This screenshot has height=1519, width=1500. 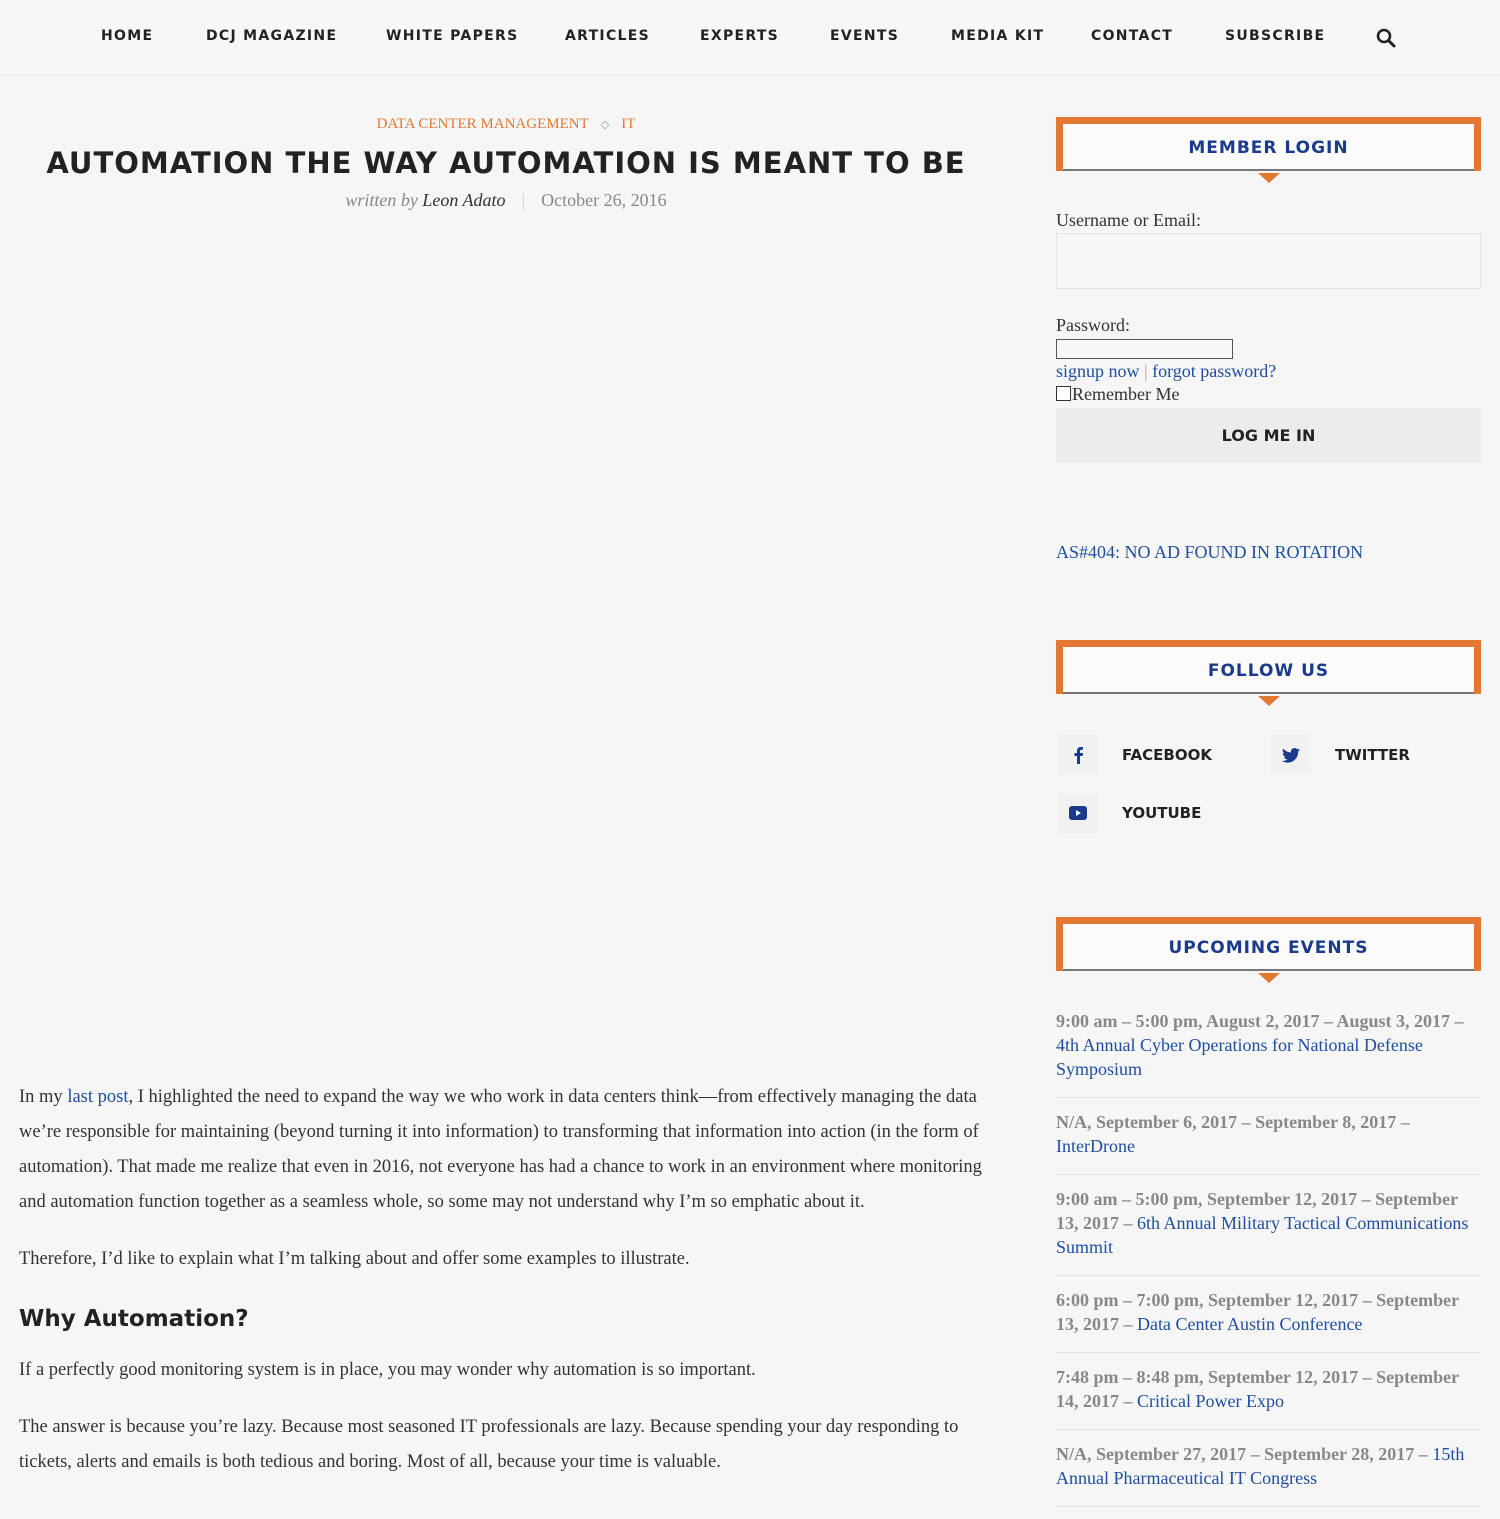 I want to click on social-facebook: FACEBOOK, so click(x=1158, y=755).